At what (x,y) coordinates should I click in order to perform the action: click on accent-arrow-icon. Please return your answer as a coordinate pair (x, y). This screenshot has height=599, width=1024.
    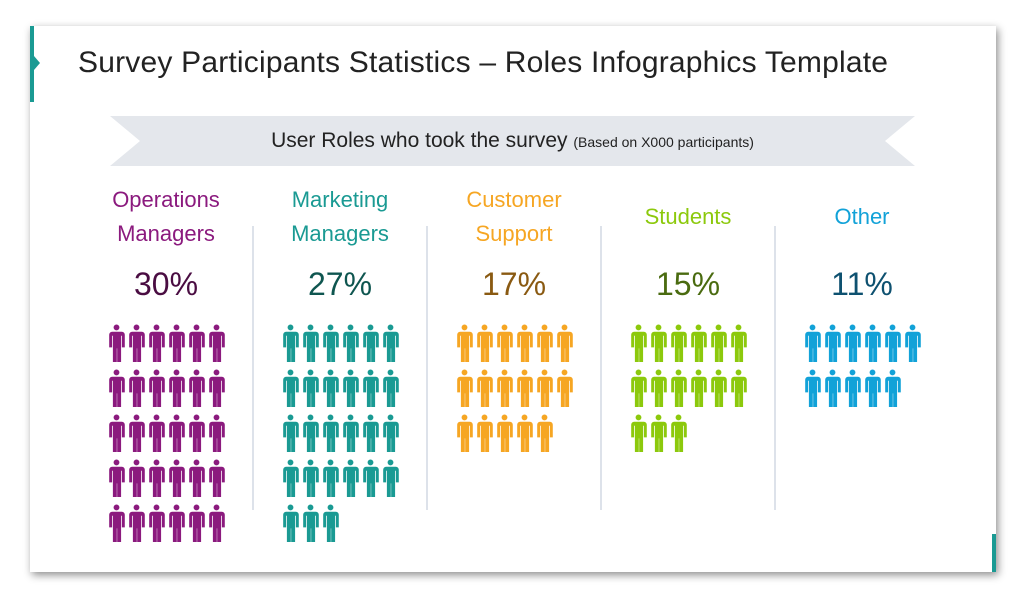
    Looking at the image, I should click on (37, 63).